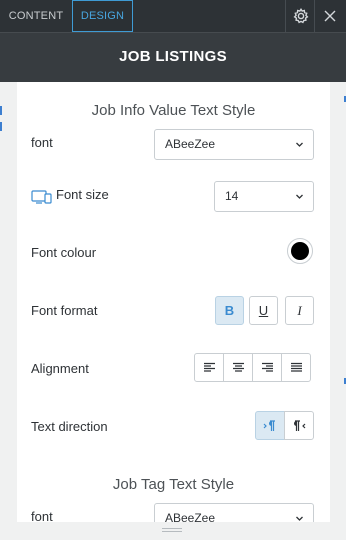  Describe the element at coordinates (8, 311) in the screenshot. I see `left-canvas-edge` at that location.